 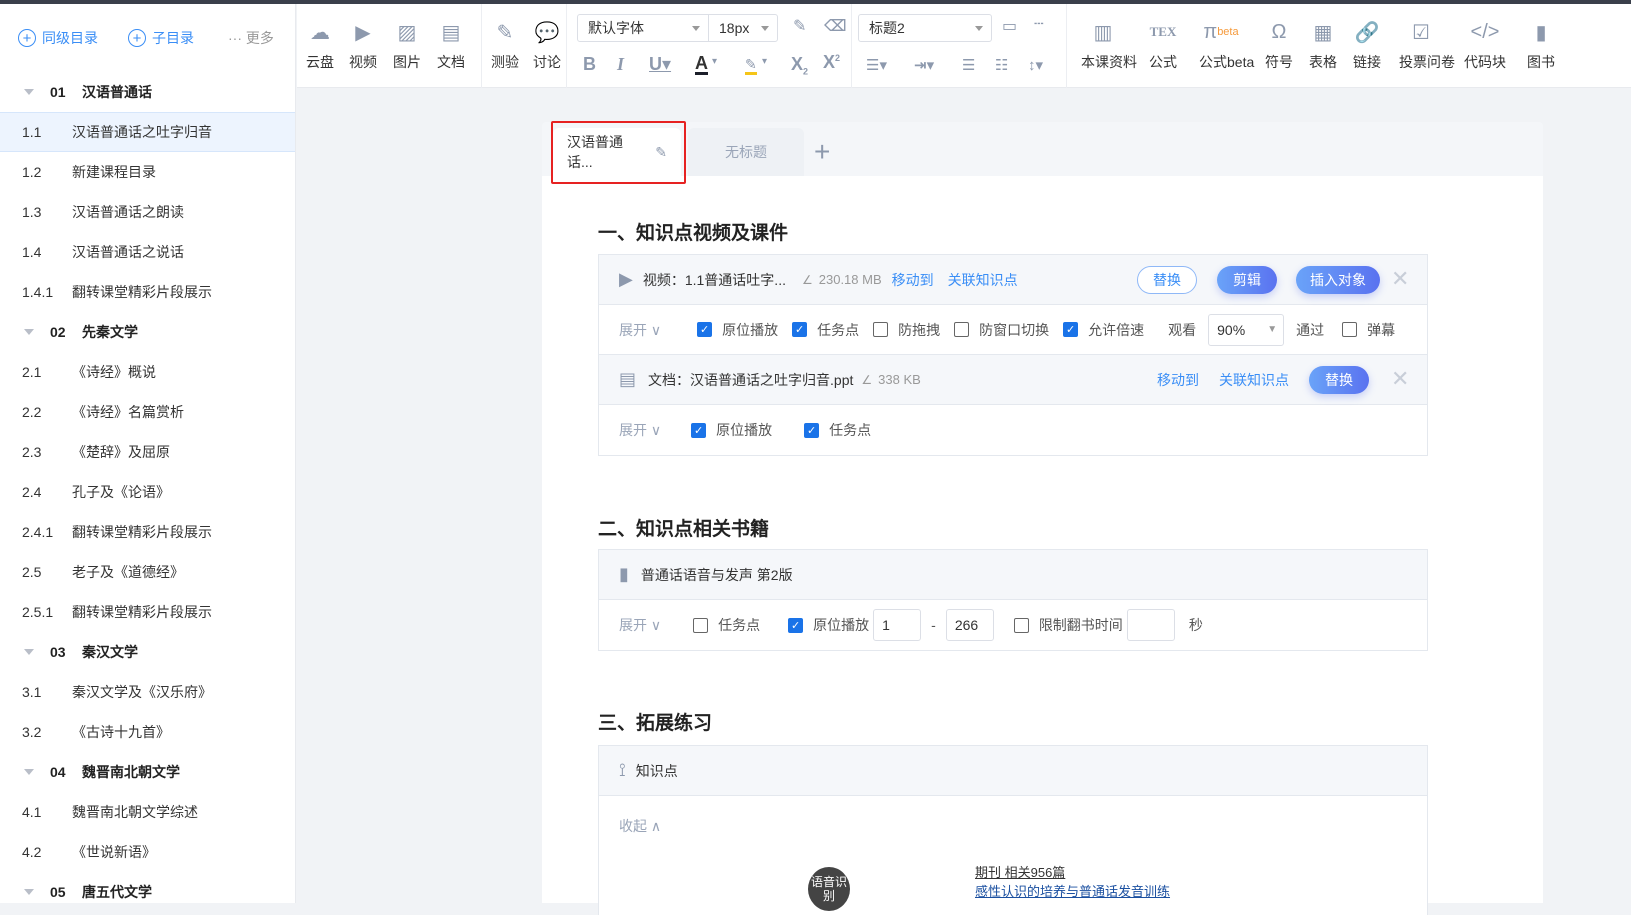 I want to click on outline-chapter: 04 魏晋南北朝文学, so click(x=147, y=772).